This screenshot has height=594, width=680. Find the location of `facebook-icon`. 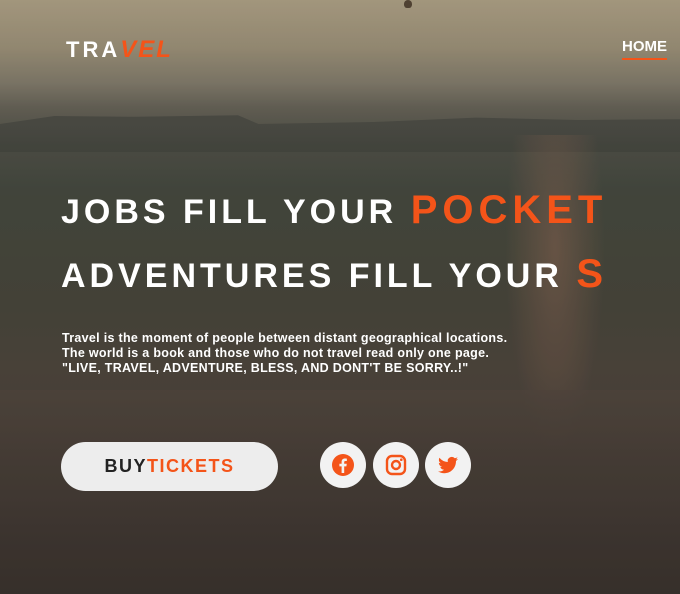

facebook-icon is located at coordinates (343, 465).